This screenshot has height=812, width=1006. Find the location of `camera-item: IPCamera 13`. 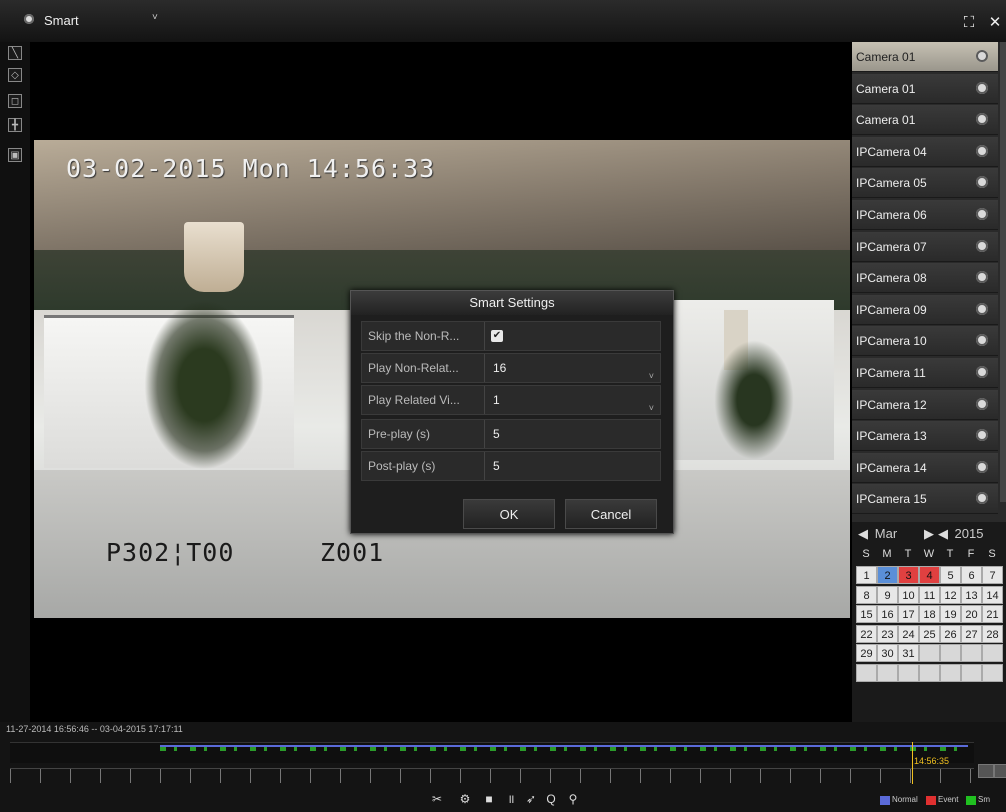

camera-item: IPCamera 13 is located at coordinates (925, 436).